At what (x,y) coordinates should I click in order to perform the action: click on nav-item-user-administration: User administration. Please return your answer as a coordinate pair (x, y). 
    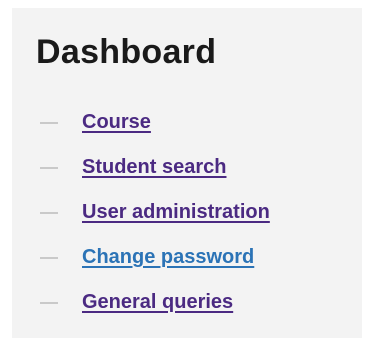
    Looking at the image, I should click on (155, 212).